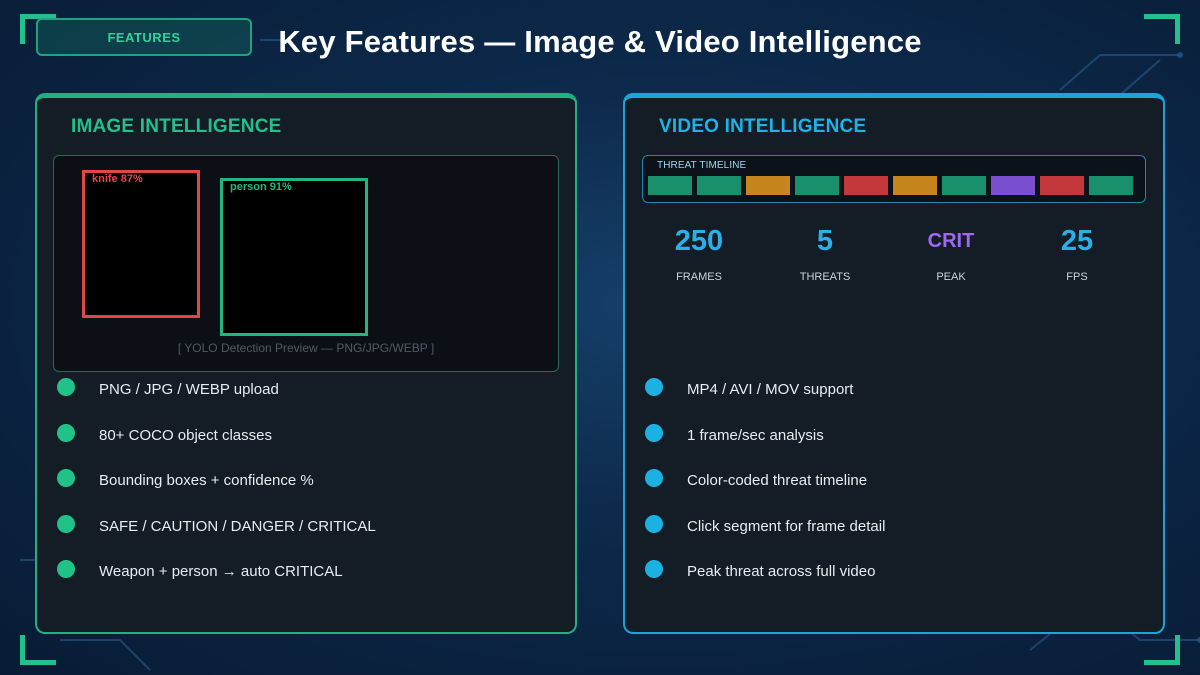  What do you see at coordinates (825, 241) in the screenshot?
I see `stat-value: 5` at bounding box center [825, 241].